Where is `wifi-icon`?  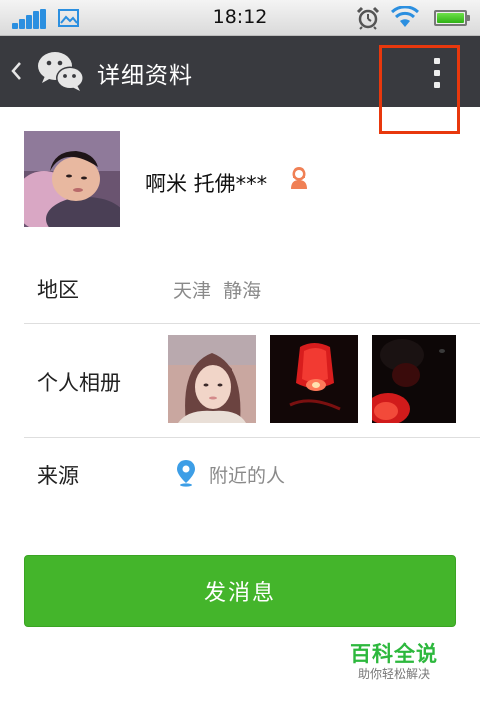 wifi-icon is located at coordinates (405, 16).